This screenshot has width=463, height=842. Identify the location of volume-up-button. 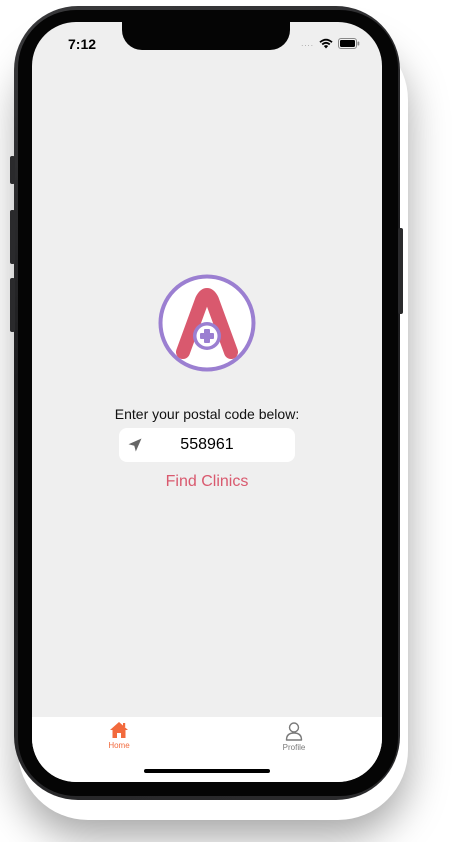
(12, 237).